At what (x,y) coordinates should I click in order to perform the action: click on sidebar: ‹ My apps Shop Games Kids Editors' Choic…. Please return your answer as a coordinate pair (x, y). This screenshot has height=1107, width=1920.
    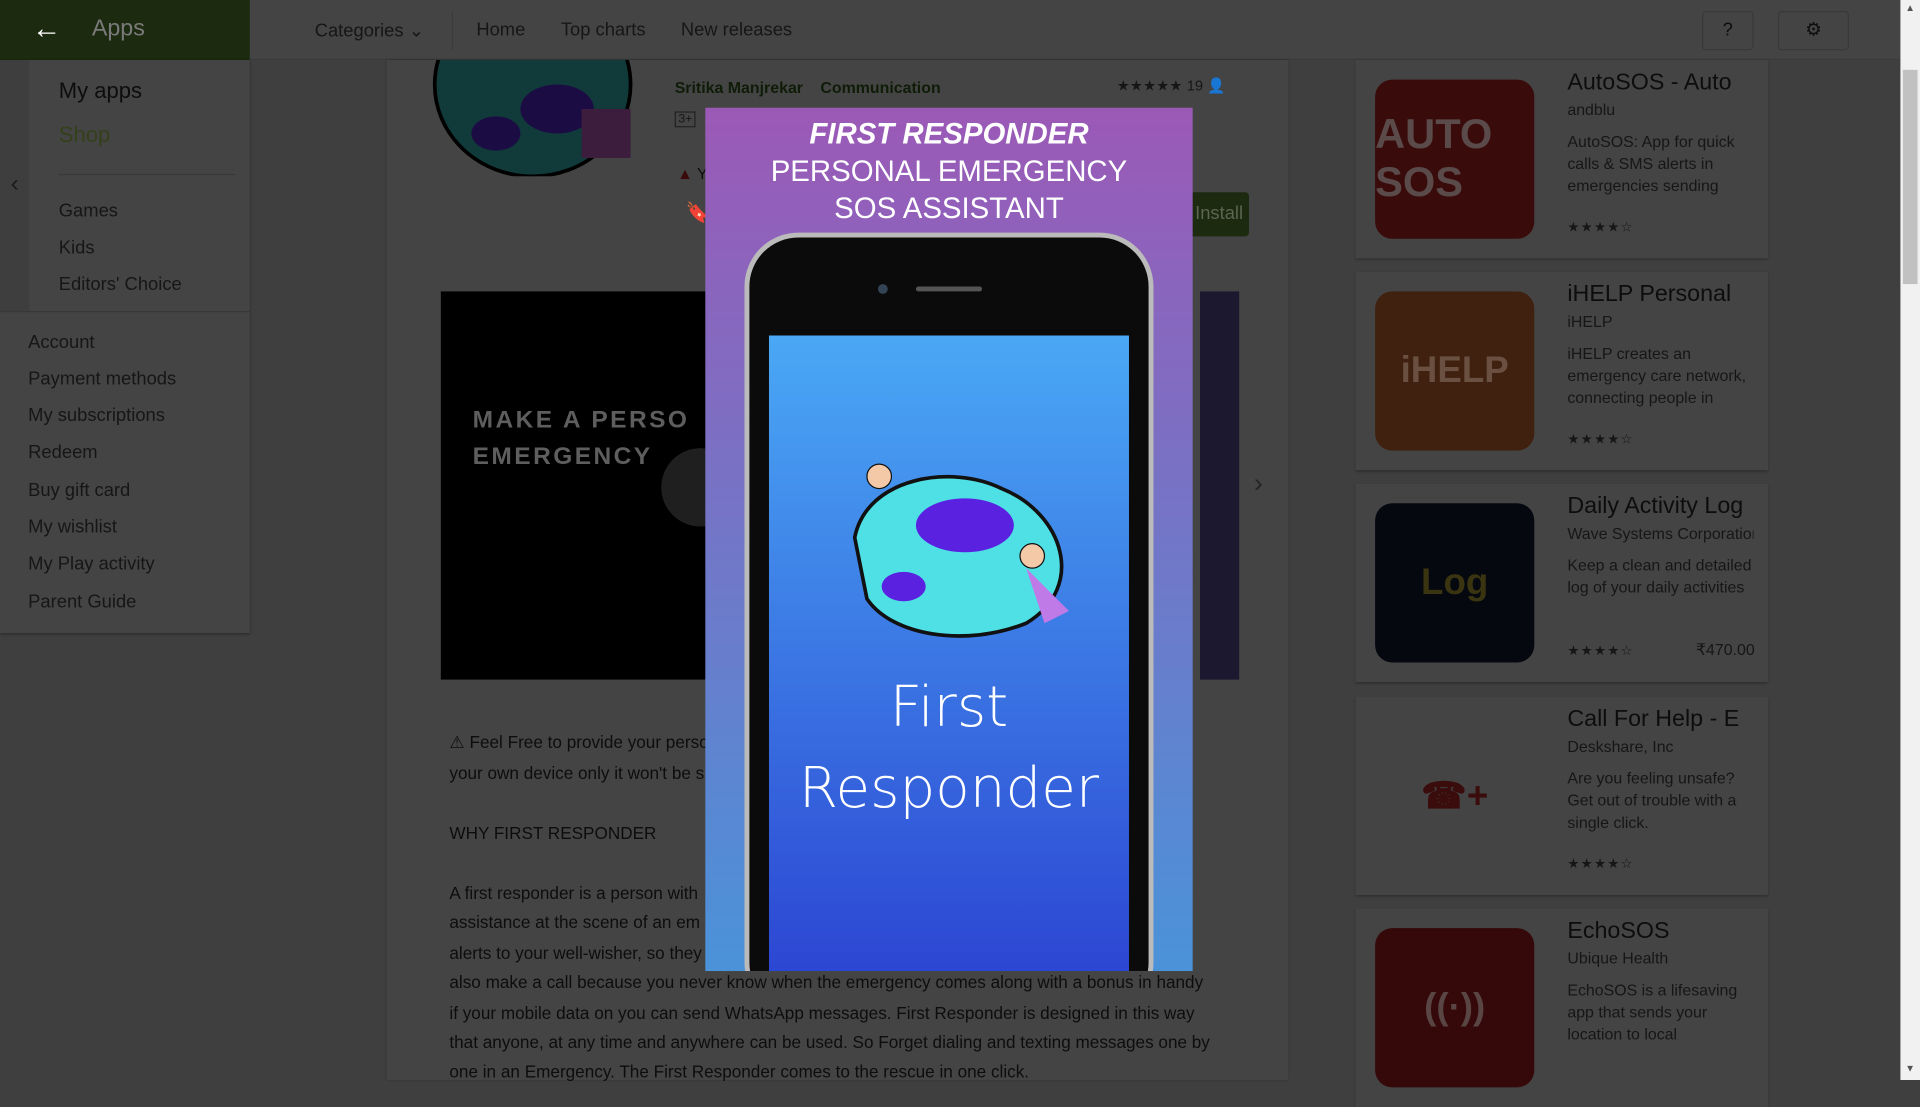
    Looking at the image, I should click on (125, 347).